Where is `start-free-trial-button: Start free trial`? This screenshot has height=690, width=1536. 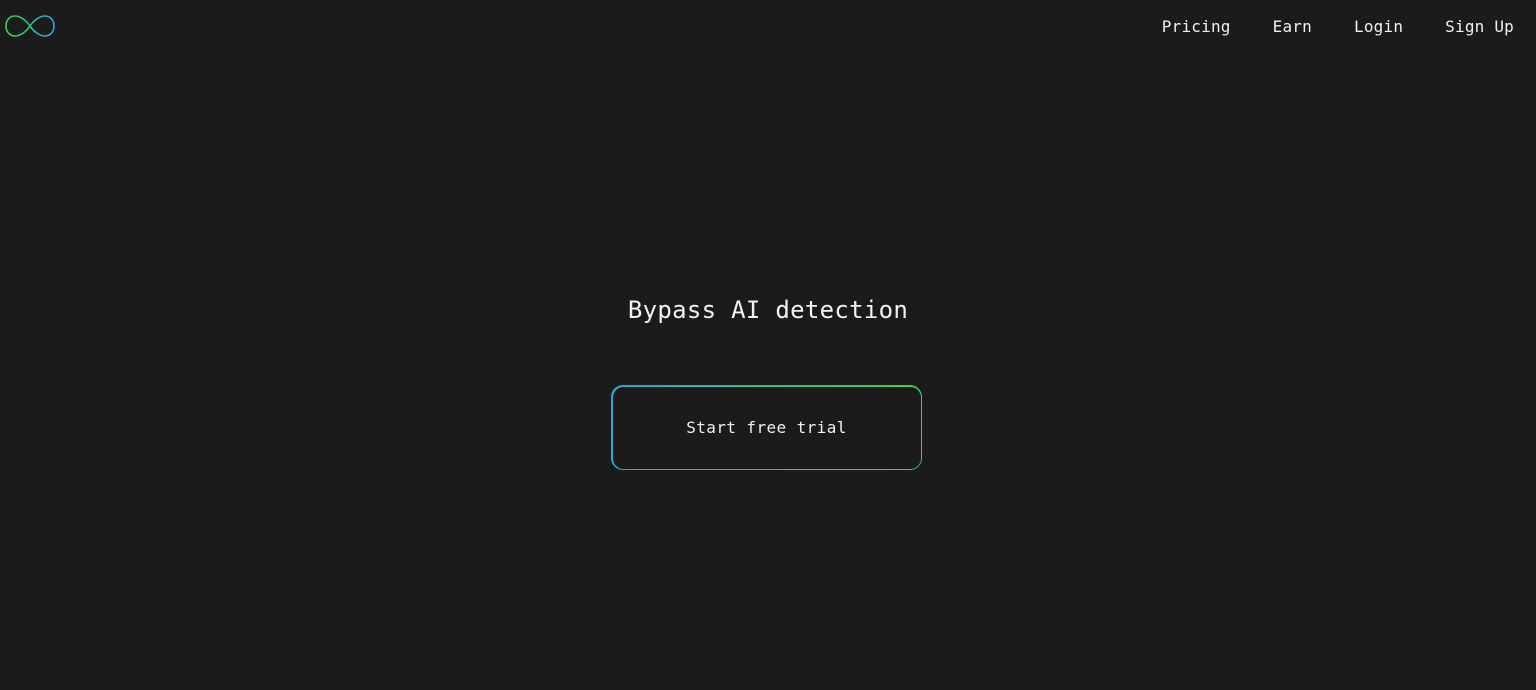 start-free-trial-button: Start free trial is located at coordinates (766, 427).